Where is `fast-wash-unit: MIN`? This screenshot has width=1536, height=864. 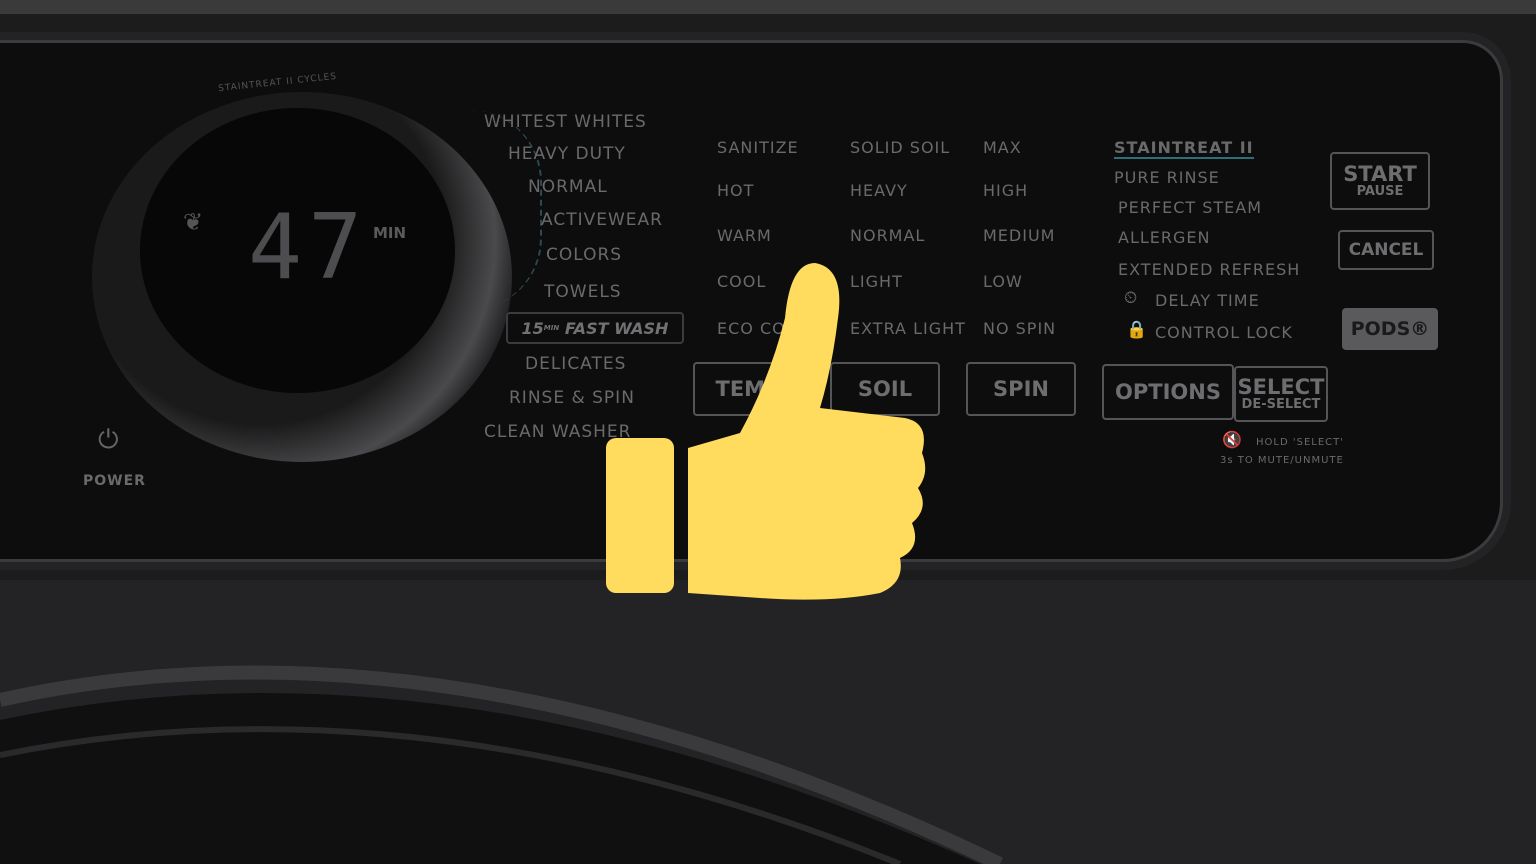
fast-wash-unit: MIN is located at coordinates (551, 328).